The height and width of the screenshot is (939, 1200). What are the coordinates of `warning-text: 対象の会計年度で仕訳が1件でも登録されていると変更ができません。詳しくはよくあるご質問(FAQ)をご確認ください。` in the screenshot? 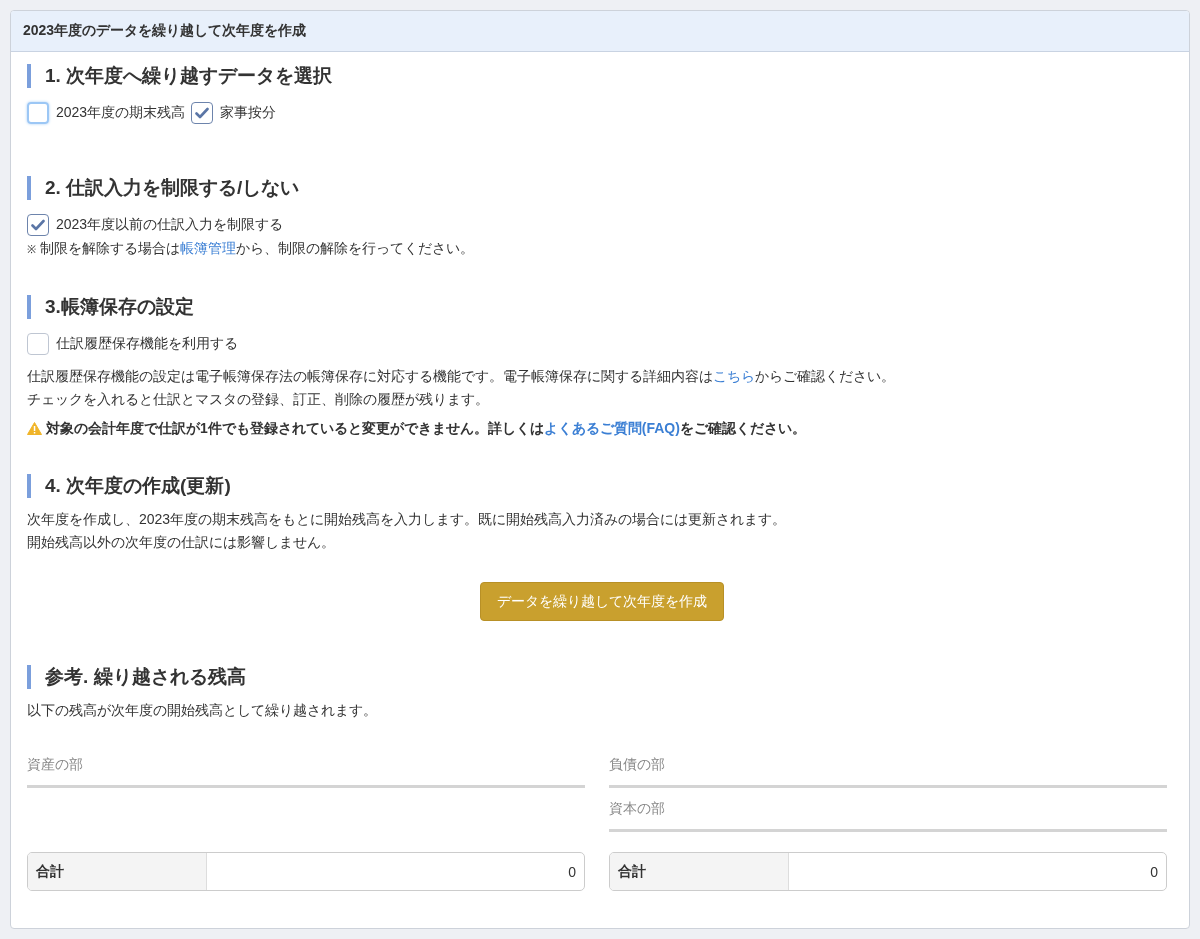 It's located at (426, 428).